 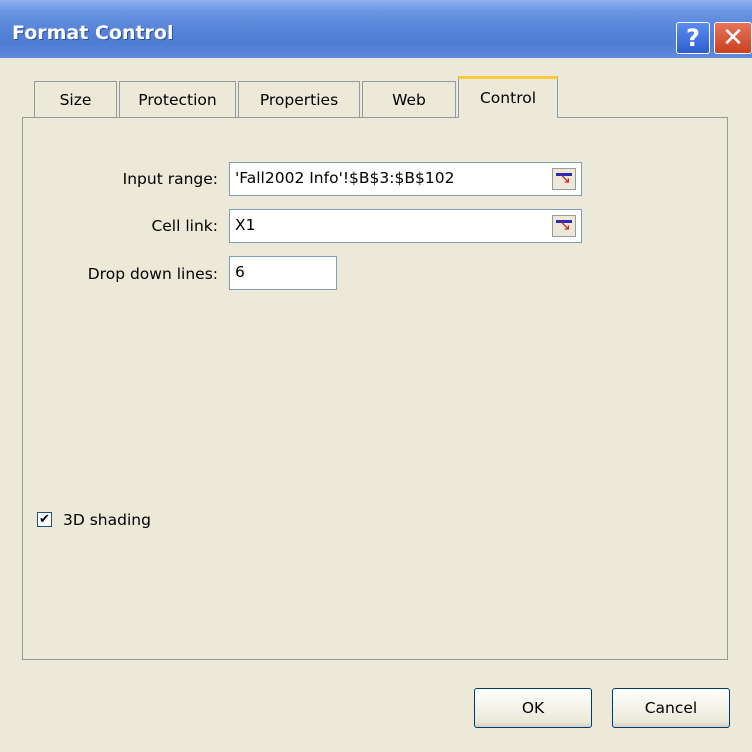 I want to click on input-range-field: 'Fall2002 Info'!$B$3:$B$102, so click(x=405, y=179).